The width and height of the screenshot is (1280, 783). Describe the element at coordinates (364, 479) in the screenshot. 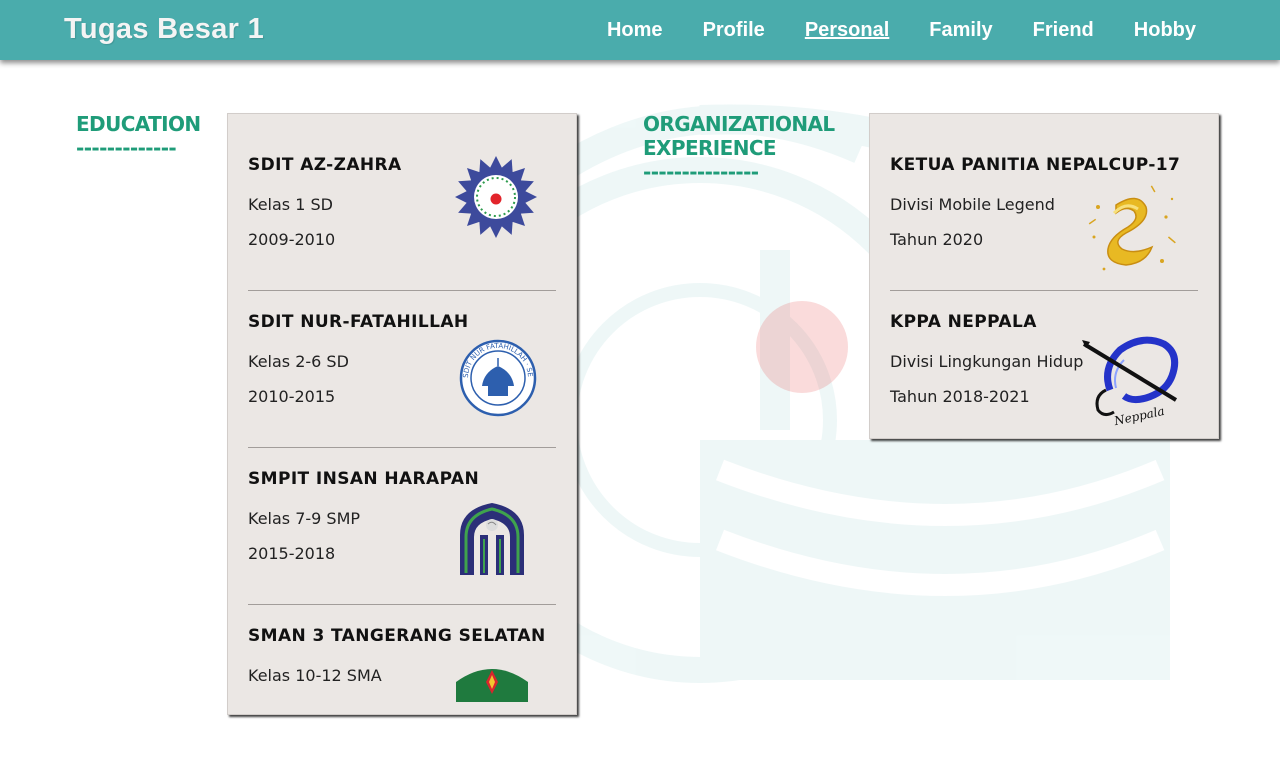

I see `school-name: SMPIT INSAN HARAPAN` at that location.